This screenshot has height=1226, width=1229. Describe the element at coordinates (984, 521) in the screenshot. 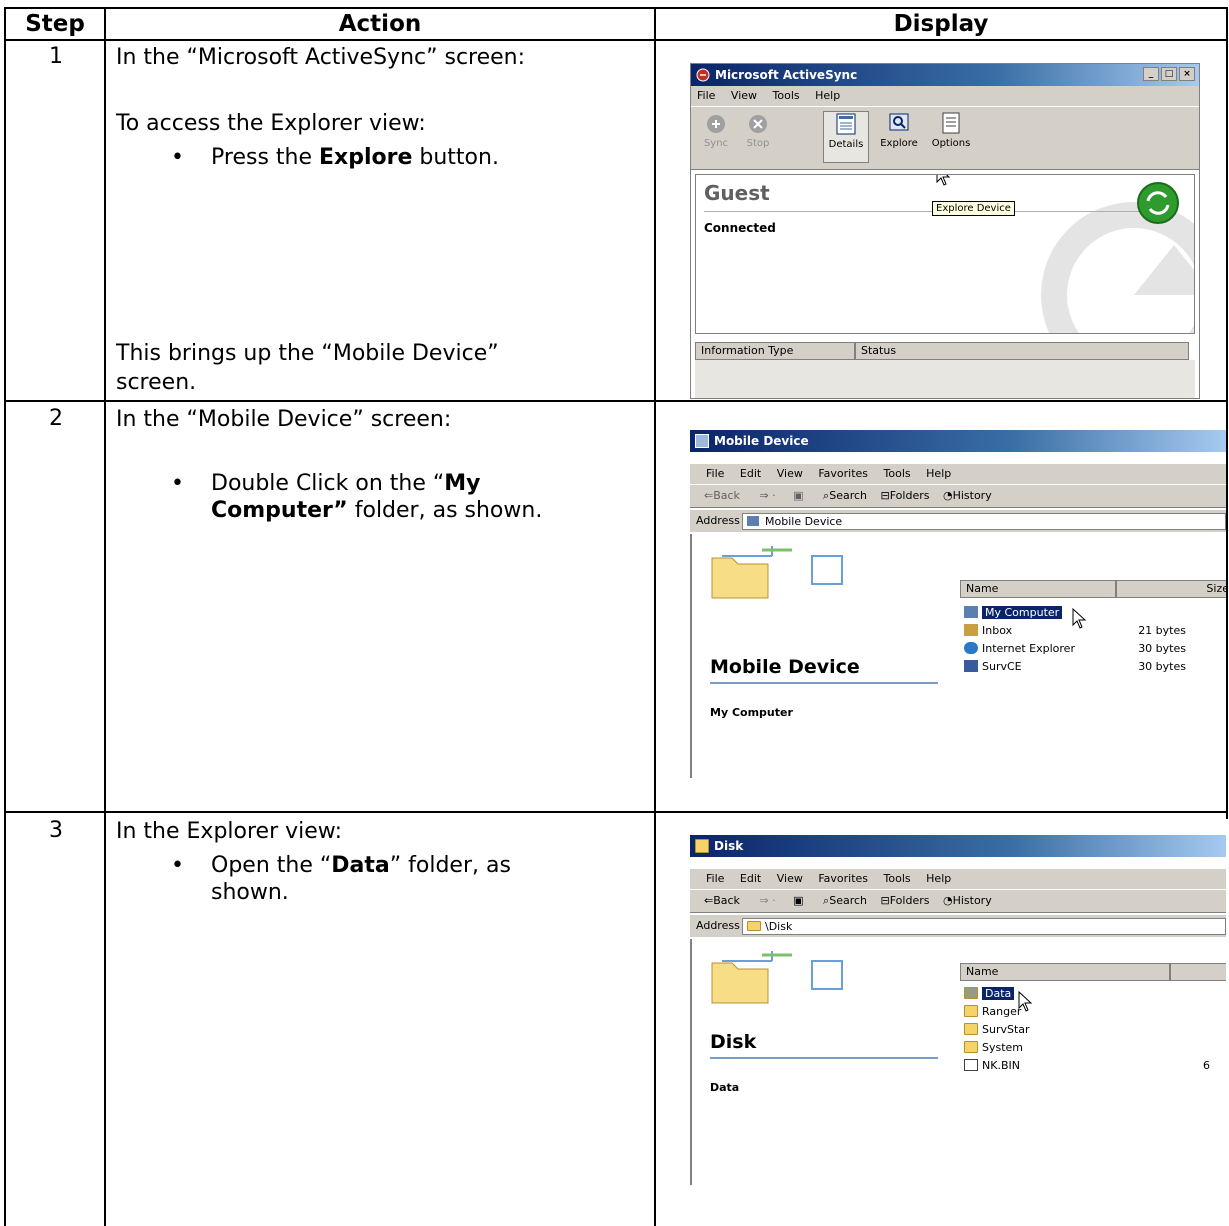

I see `address-field: Mobile Device` at that location.